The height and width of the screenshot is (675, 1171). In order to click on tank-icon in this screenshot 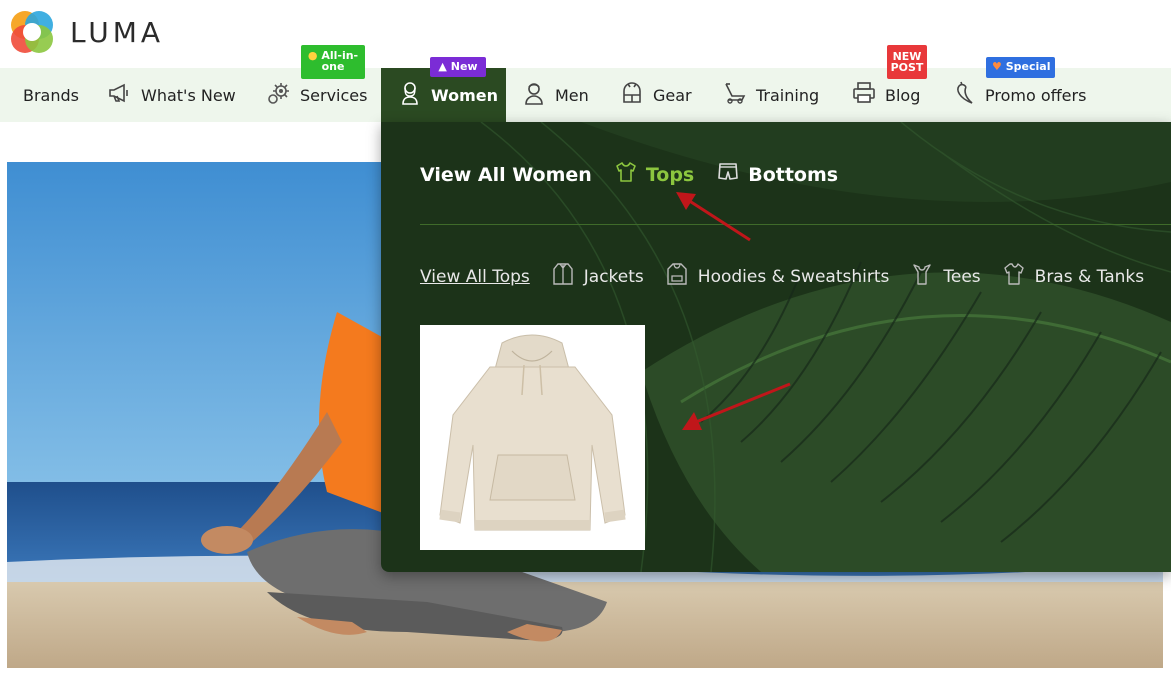, I will do `click(1014, 276)`.